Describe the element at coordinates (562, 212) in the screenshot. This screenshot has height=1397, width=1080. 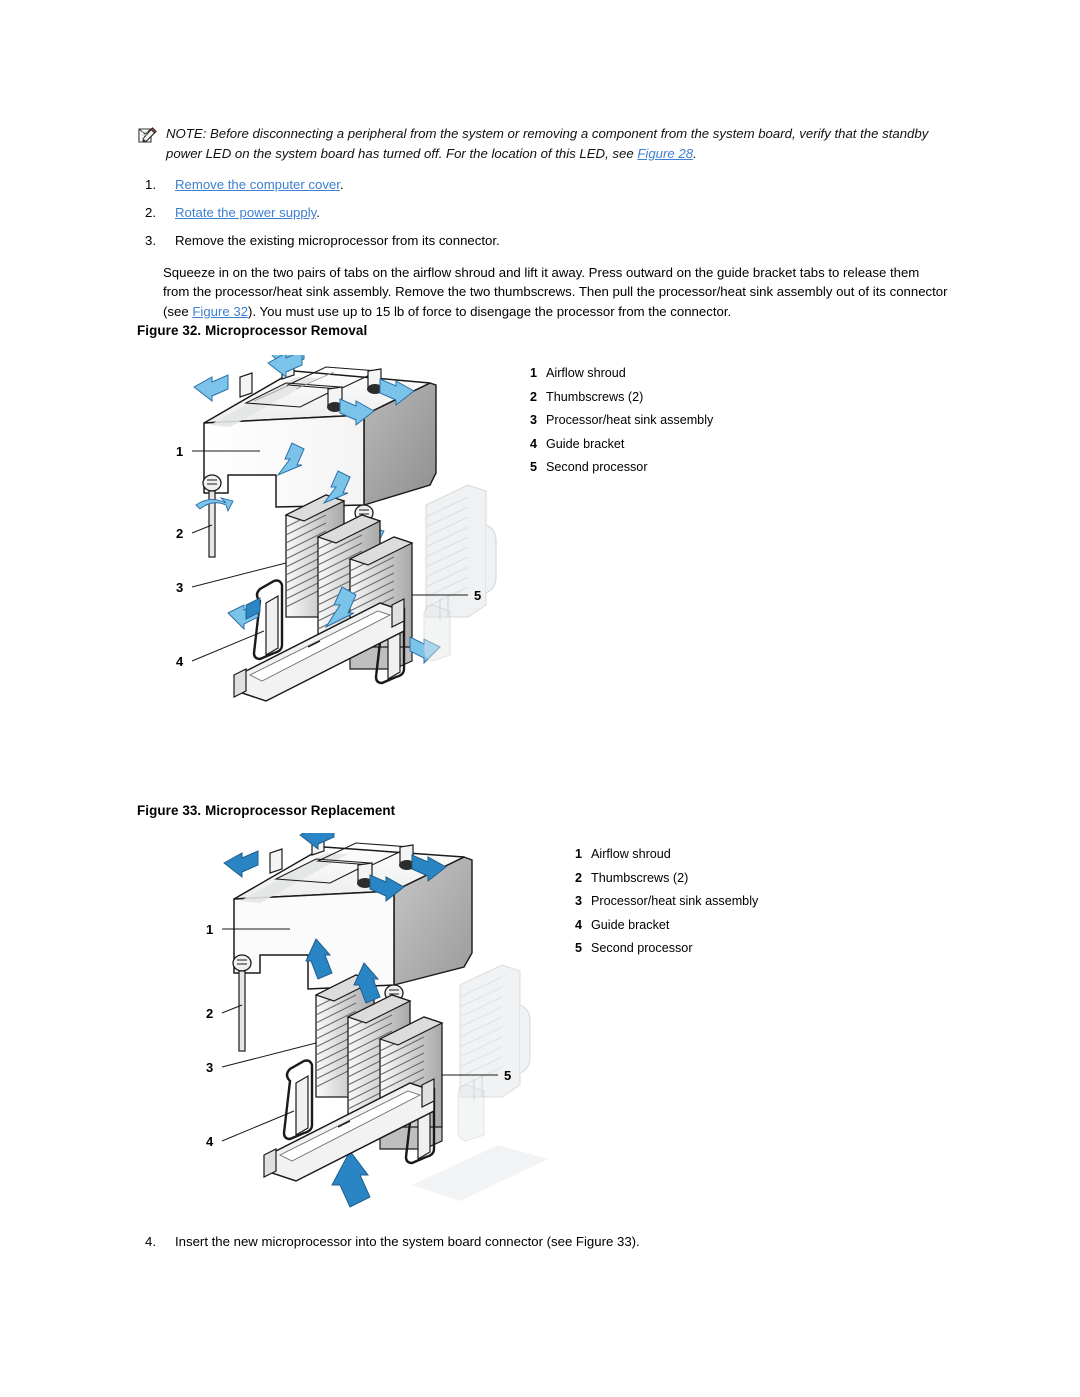
I see `step-text: Rotate the power supply.` at that location.